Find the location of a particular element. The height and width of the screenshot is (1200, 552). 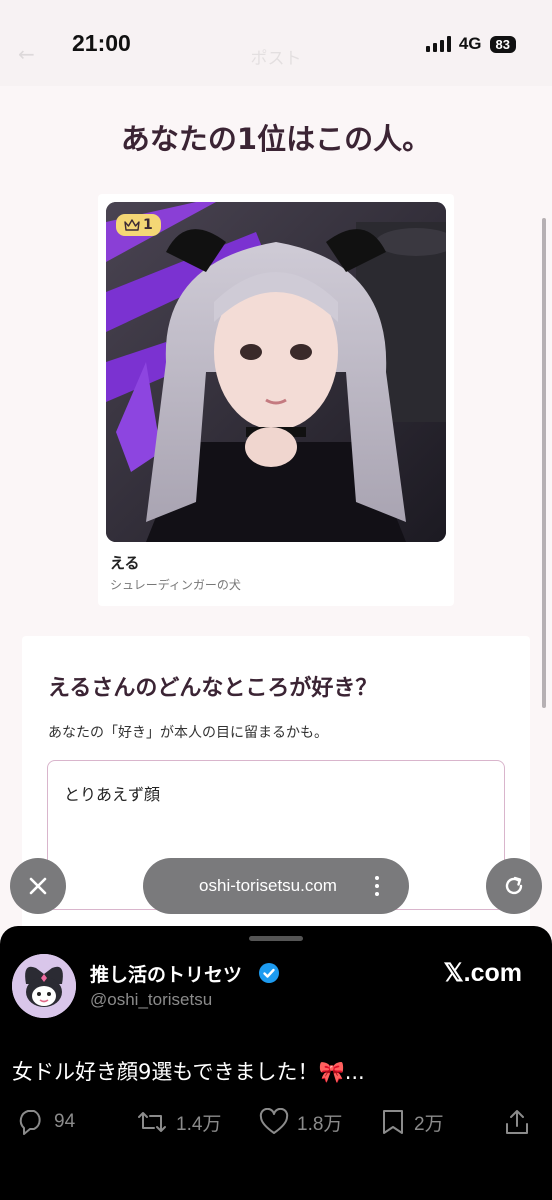

display-name: 推し活のトリセツ is located at coordinates (166, 973).